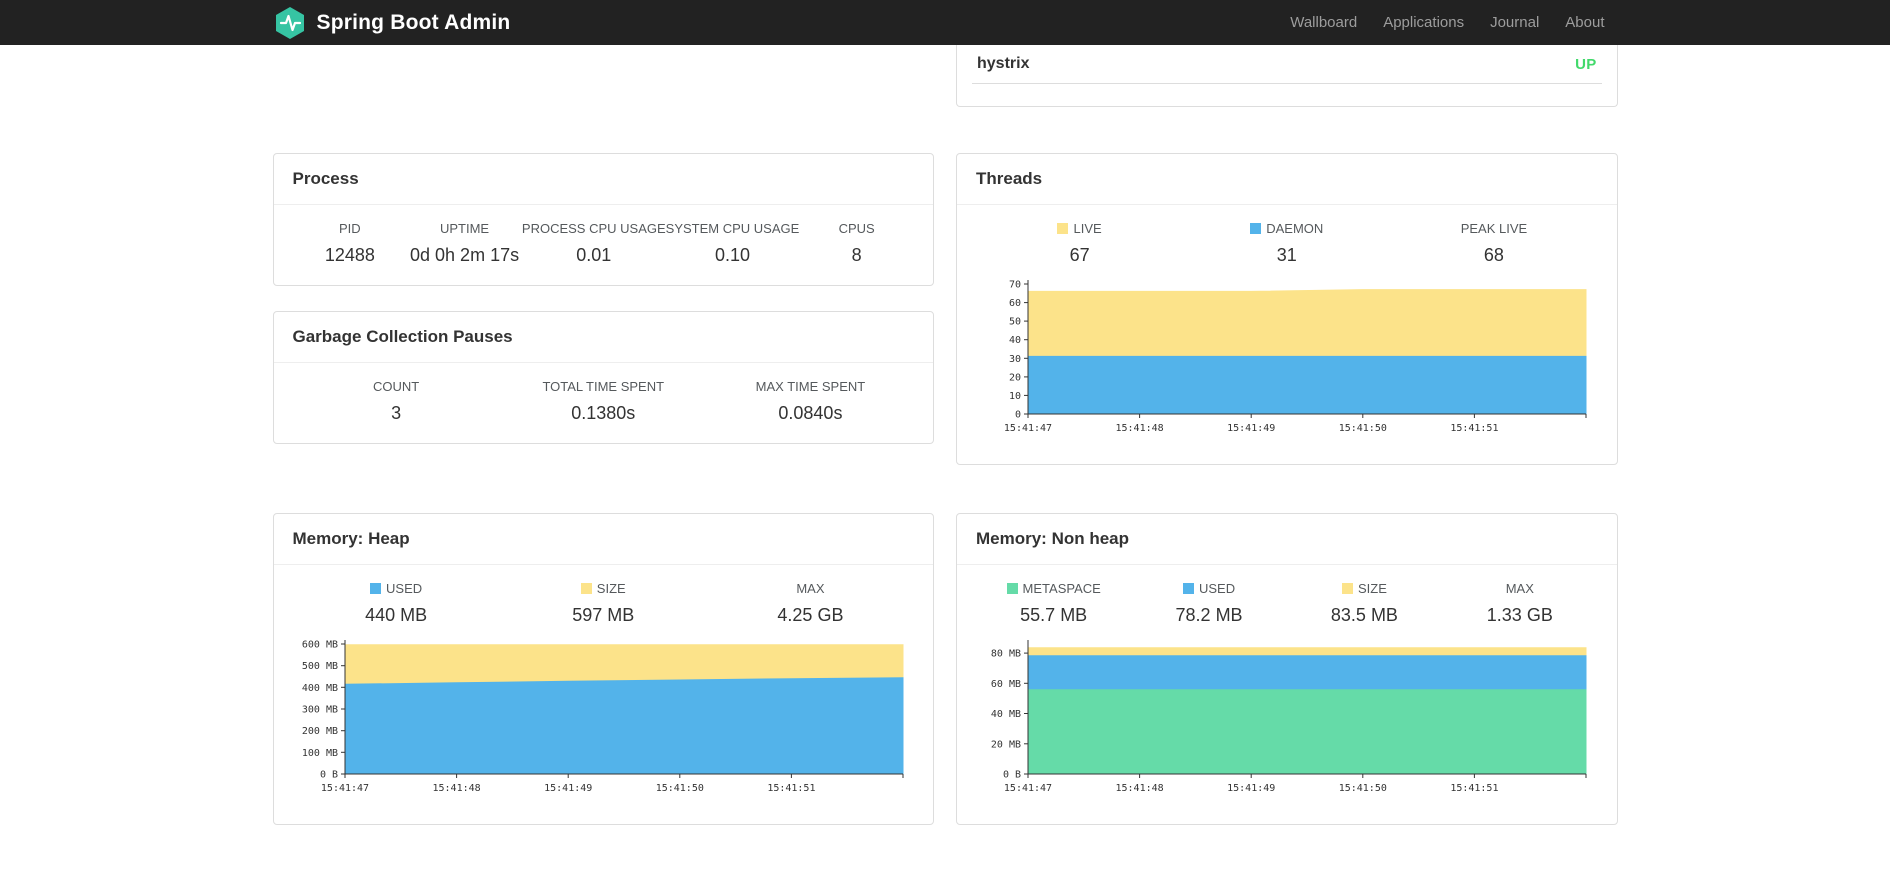 This screenshot has height=895, width=1890. Describe the element at coordinates (413, 22) in the screenshot. I see `brand-title: Spring Boot Admin` at that location.